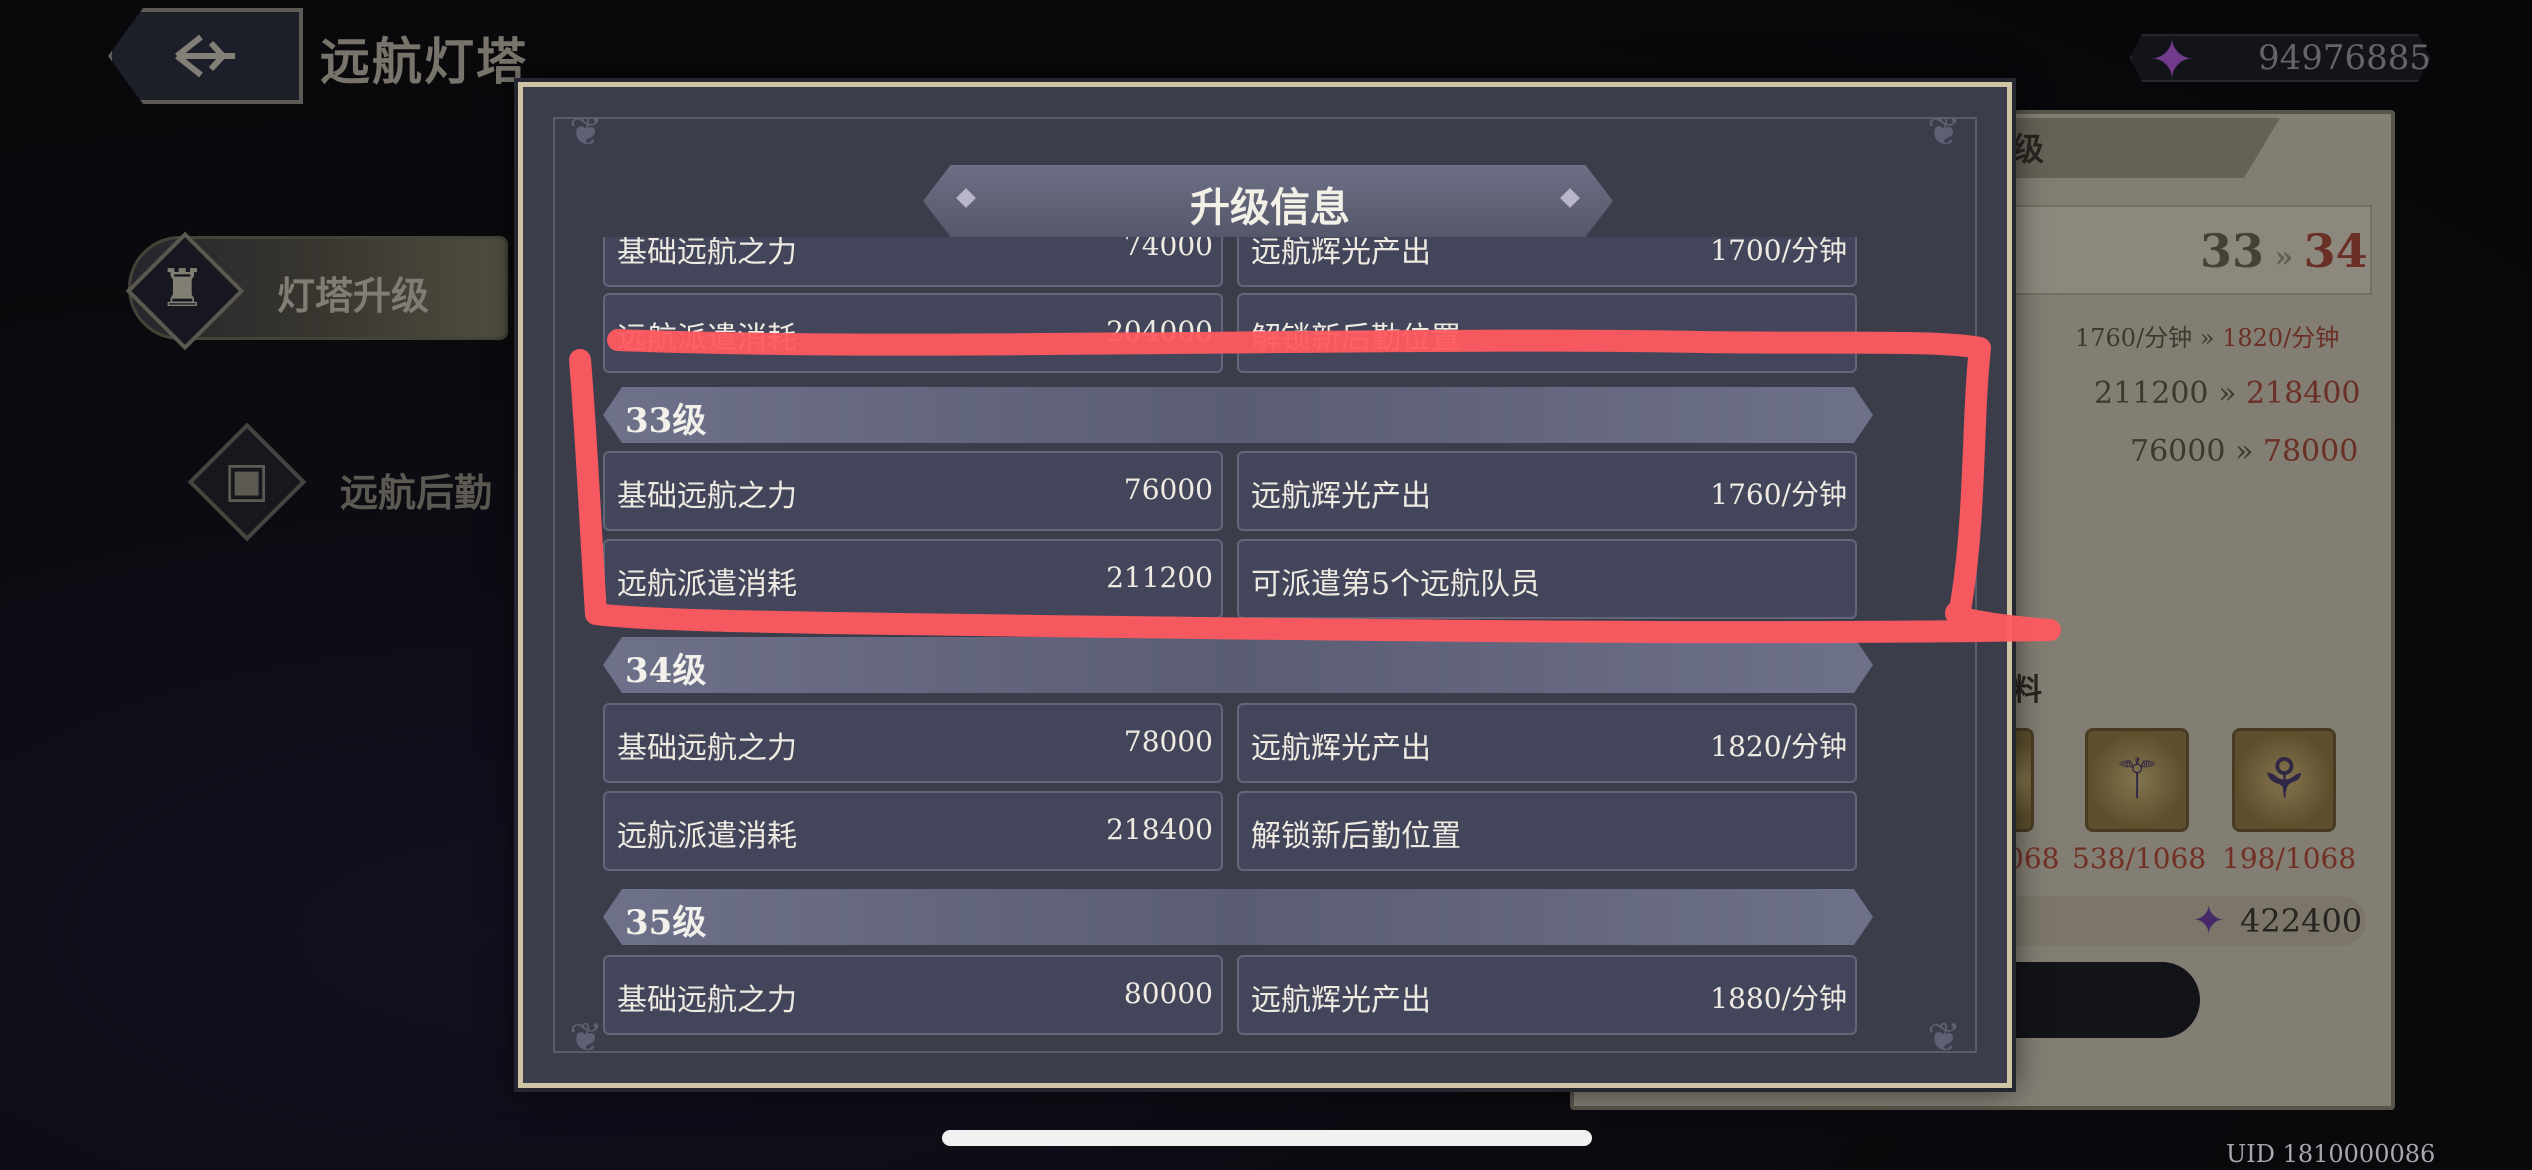 The image size is (2532, 1170). What do you see at coordinates (1270, 207) in the screenshot?
I see `modal-title: 升级信息` at bounding box center [1270, 207].